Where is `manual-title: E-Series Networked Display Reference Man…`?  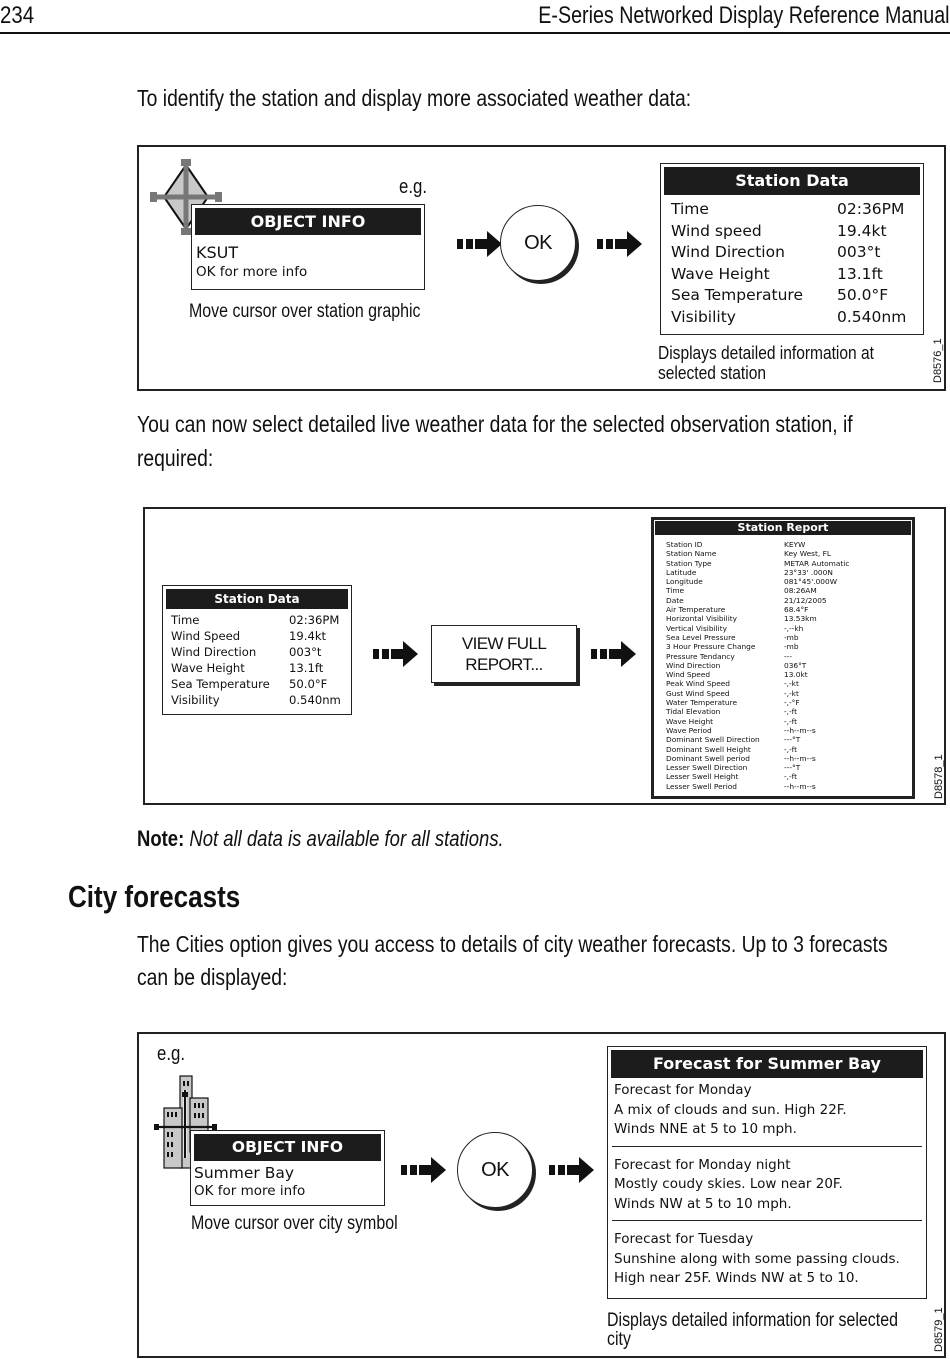
manual-title: E-Series Networked Display Reference Man… is located at coordinates (744, 15).